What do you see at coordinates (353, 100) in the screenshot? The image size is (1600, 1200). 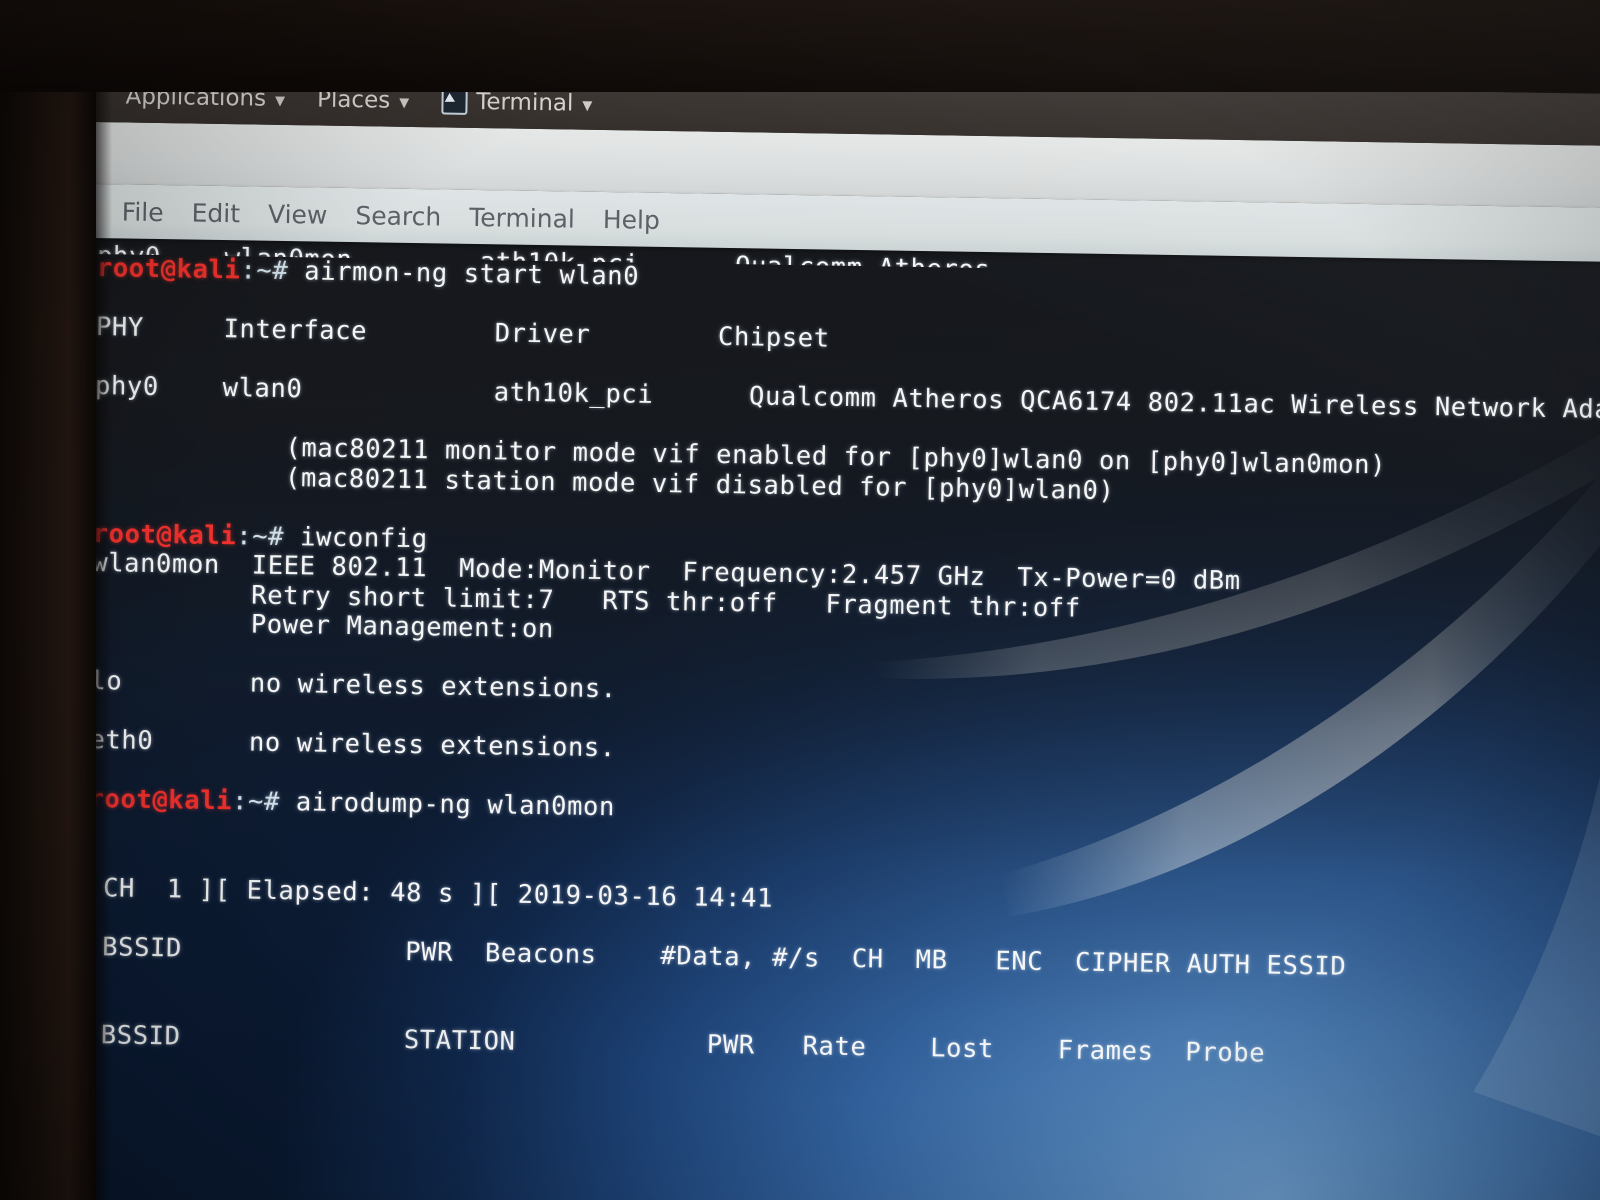 I see `places-label: Places` at bounding box center [353, 100].